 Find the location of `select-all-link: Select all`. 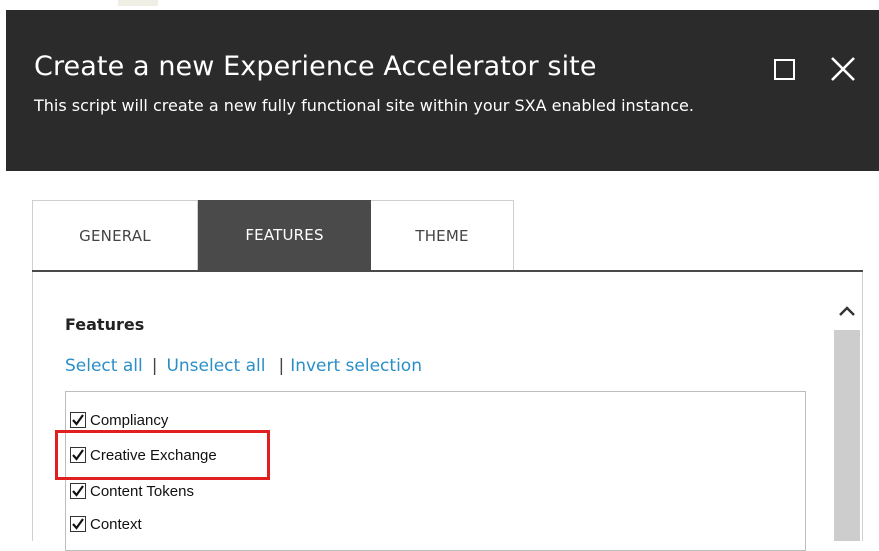

select-all-link: Select all is located at coordinates (104, 366).